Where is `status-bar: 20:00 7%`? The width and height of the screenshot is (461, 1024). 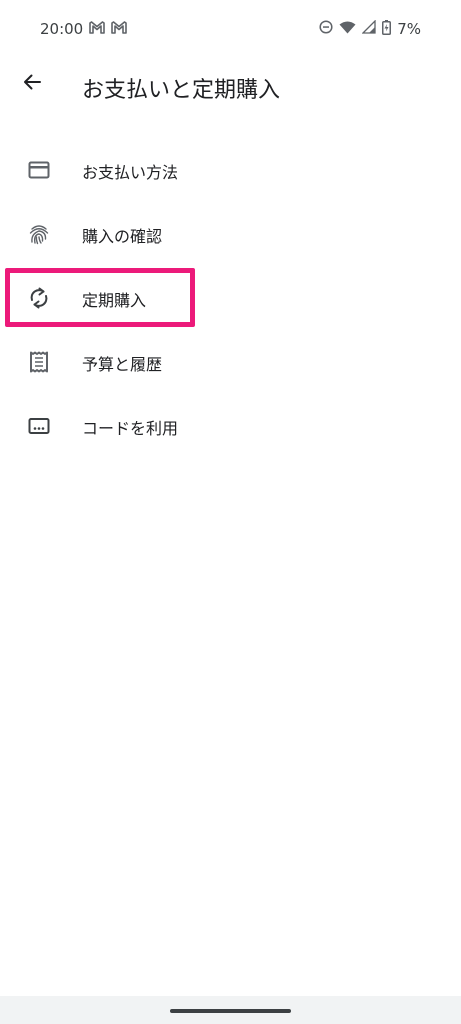
status-bar: 20:00 7% is located at coordinates (230, 29).